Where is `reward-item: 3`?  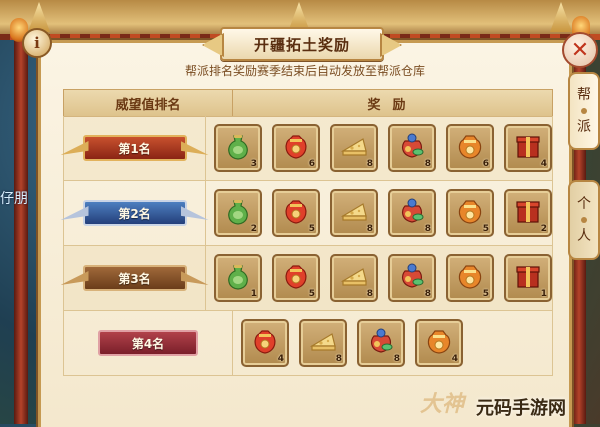
reward-item: 3 is located at coordinates (238, 148).